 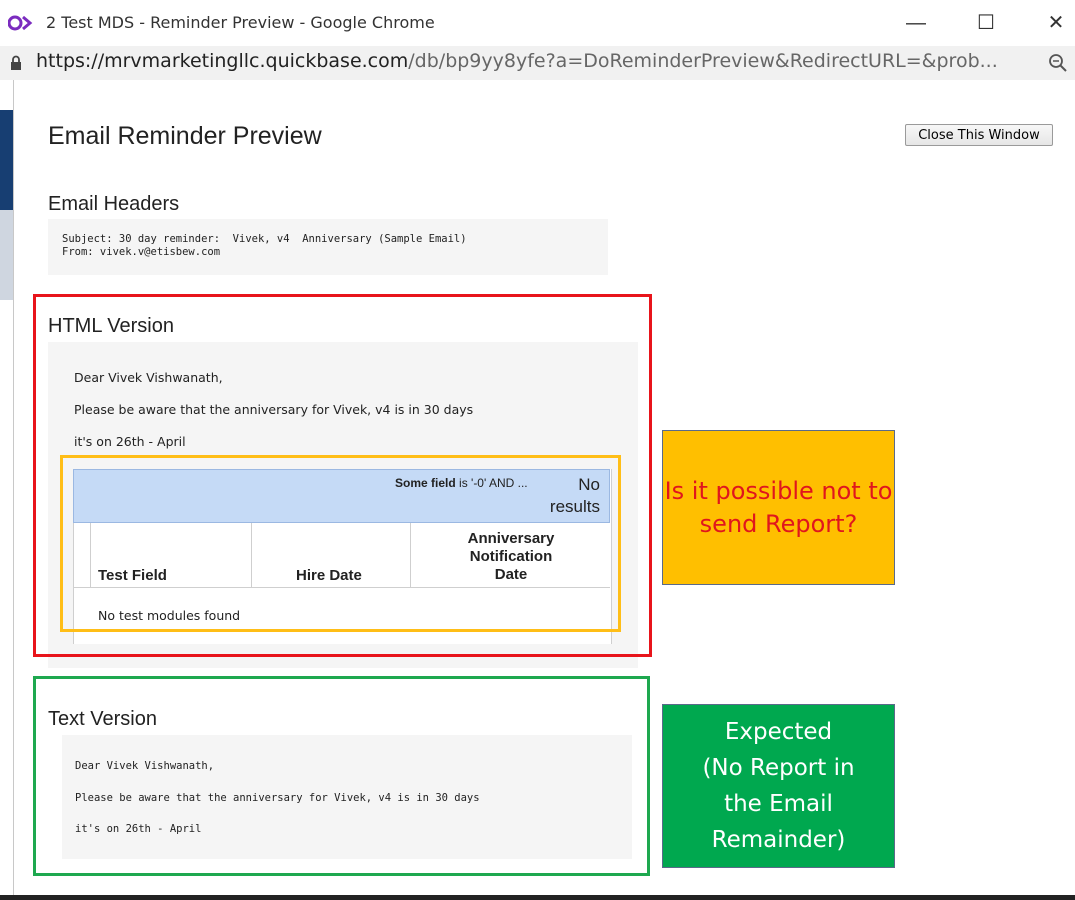 I want to click on maximize-button: ☐, so click(x=986, y=23).